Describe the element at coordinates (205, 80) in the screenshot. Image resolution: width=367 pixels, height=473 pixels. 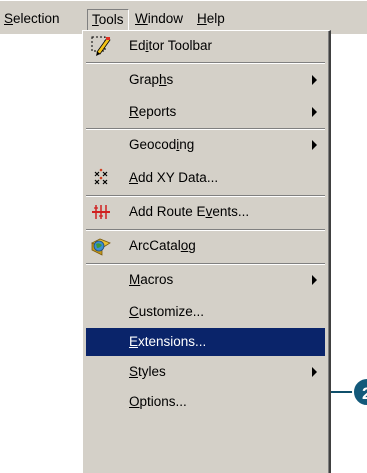
I see `menu-item-graphs: Graphs` at that location.